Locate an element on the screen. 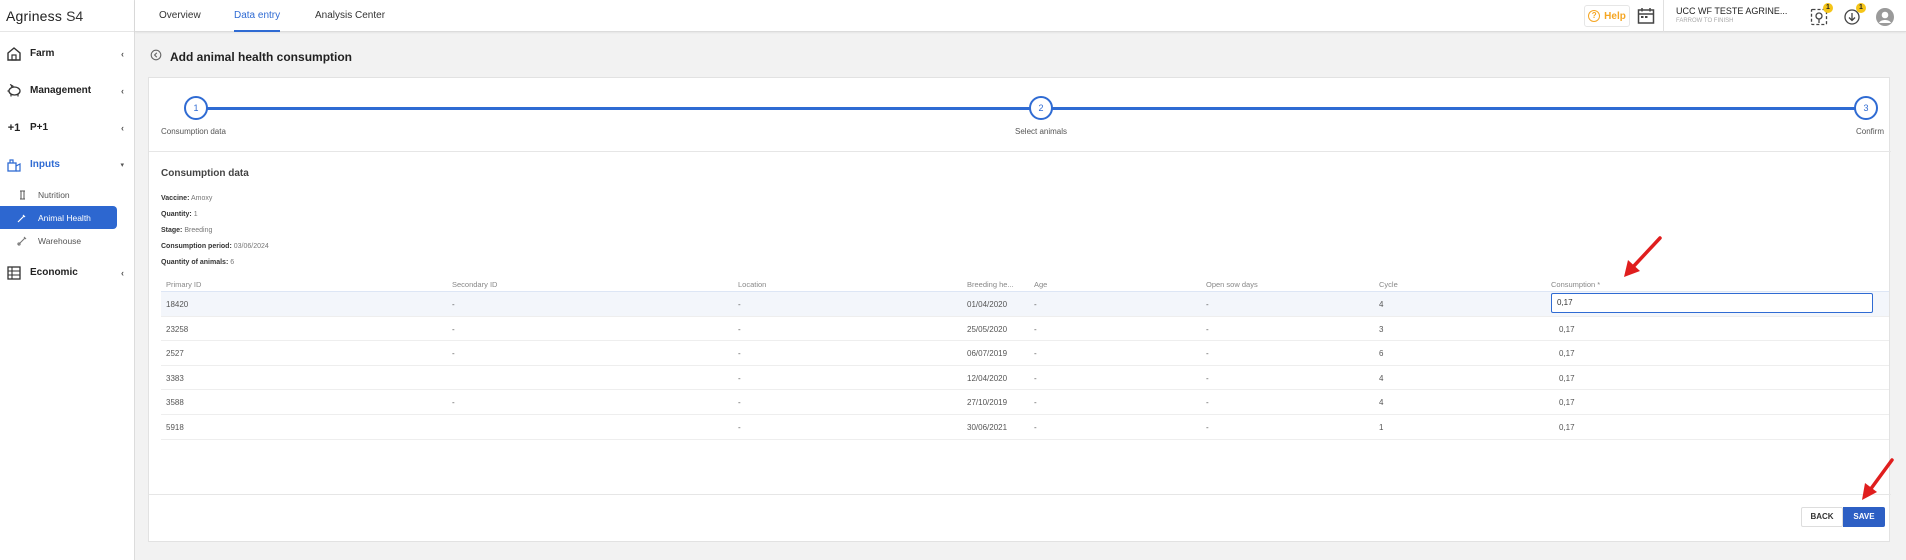  upload-status-button: 1 is located at coordinates (1820, 15).